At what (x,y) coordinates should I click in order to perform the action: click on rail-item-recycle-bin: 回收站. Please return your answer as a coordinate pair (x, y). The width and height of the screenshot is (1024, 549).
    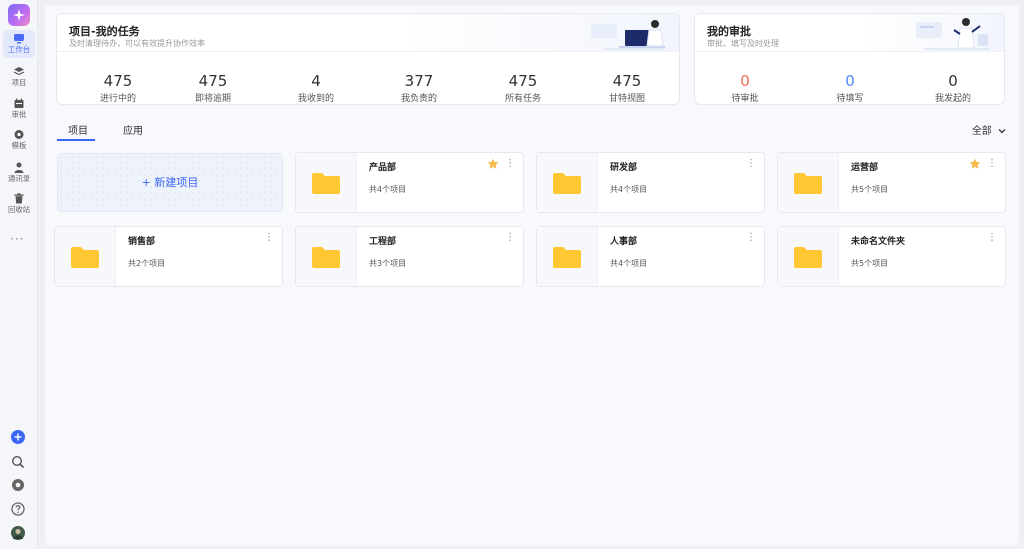
    Looking at the image, I should click on (19, 204).